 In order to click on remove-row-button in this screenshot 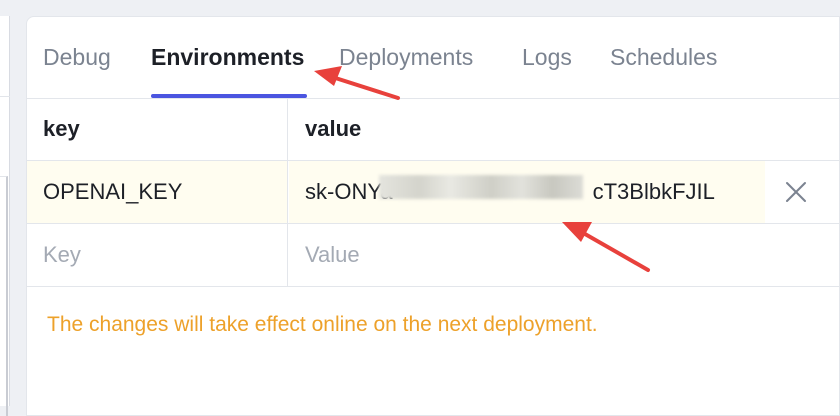, I will do `click(796, 192)`.